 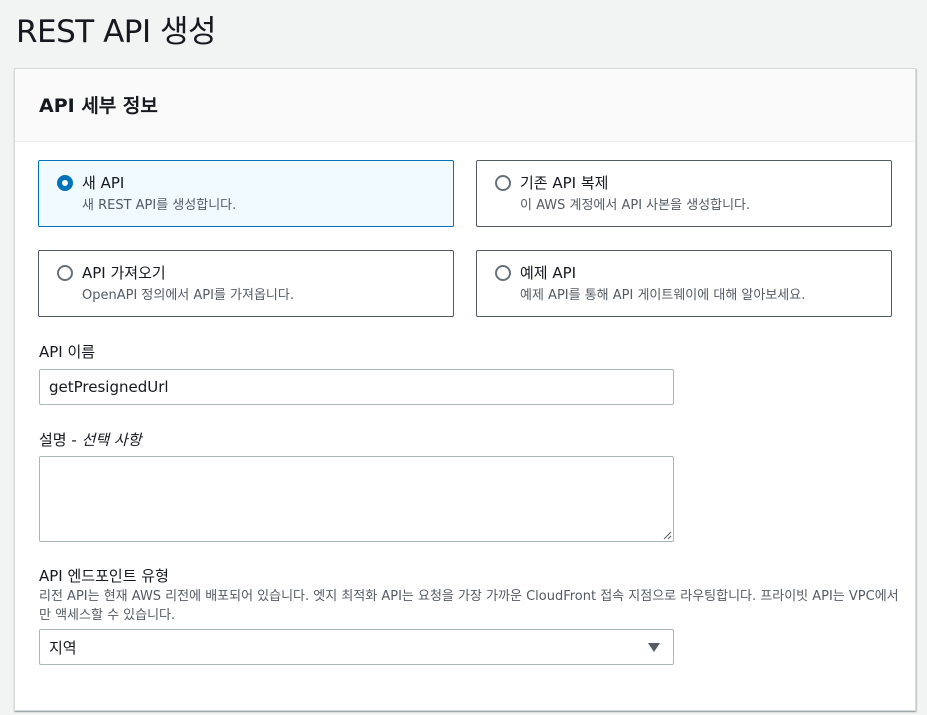 I want to click on description-label-text: 설명 -, so click(x=60, y=440).